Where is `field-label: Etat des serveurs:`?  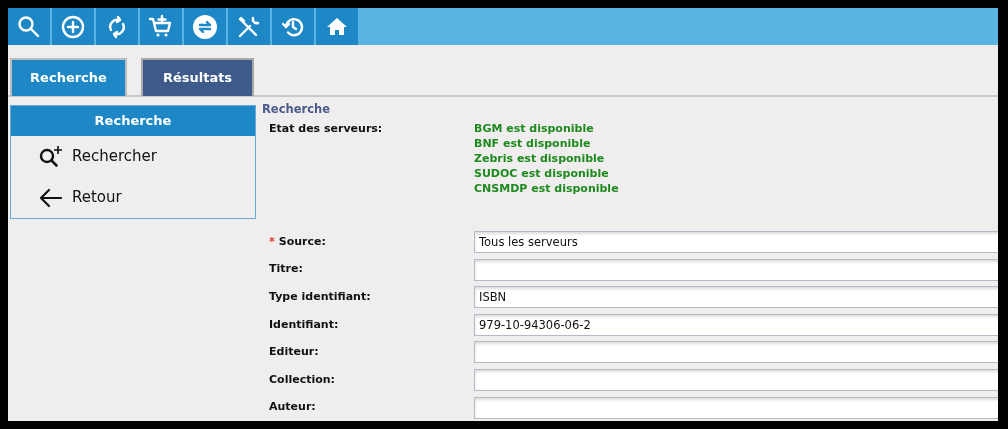
field-label: Etat des serveurs: is located at coordinates (326, 129).